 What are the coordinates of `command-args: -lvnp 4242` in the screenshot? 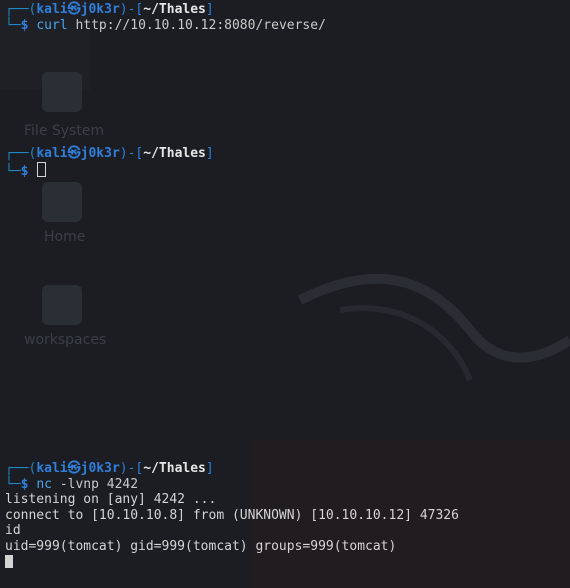 It's located at (95, 484).